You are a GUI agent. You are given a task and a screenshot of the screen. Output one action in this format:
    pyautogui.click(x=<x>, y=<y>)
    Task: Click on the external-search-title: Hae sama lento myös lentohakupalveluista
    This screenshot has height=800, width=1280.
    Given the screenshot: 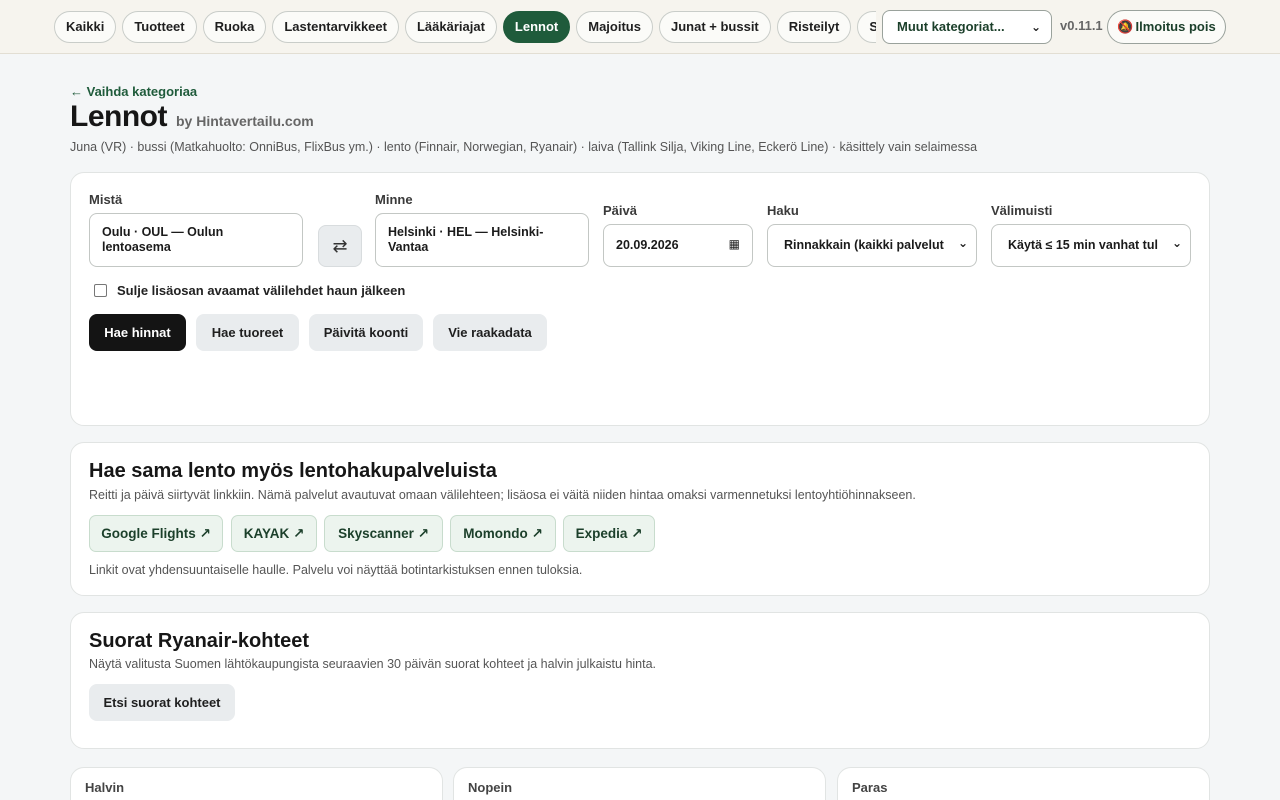 What is the action you would take?
    pyautogui.click(x=293, y=471)
    